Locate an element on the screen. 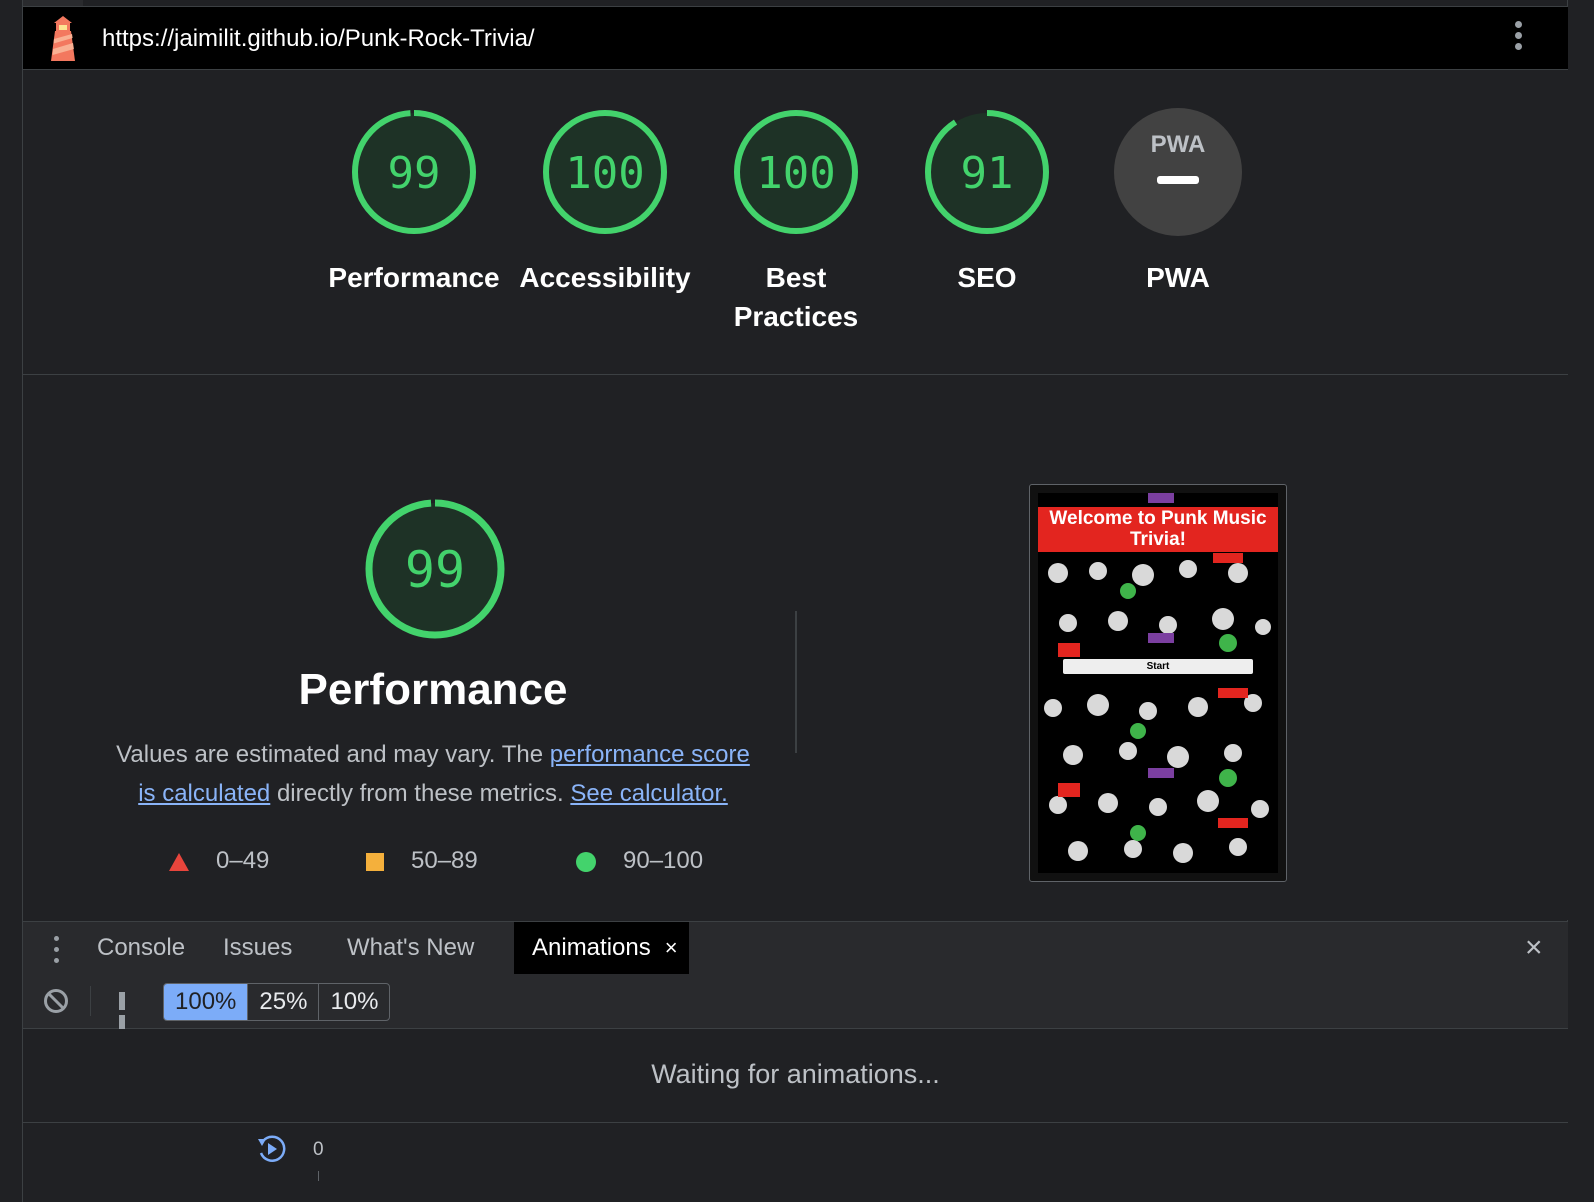 The image size is (1594, 1202). screenshot-banner: Welcome to Punk Music Trivia! is located at coordinates (1158, 529).